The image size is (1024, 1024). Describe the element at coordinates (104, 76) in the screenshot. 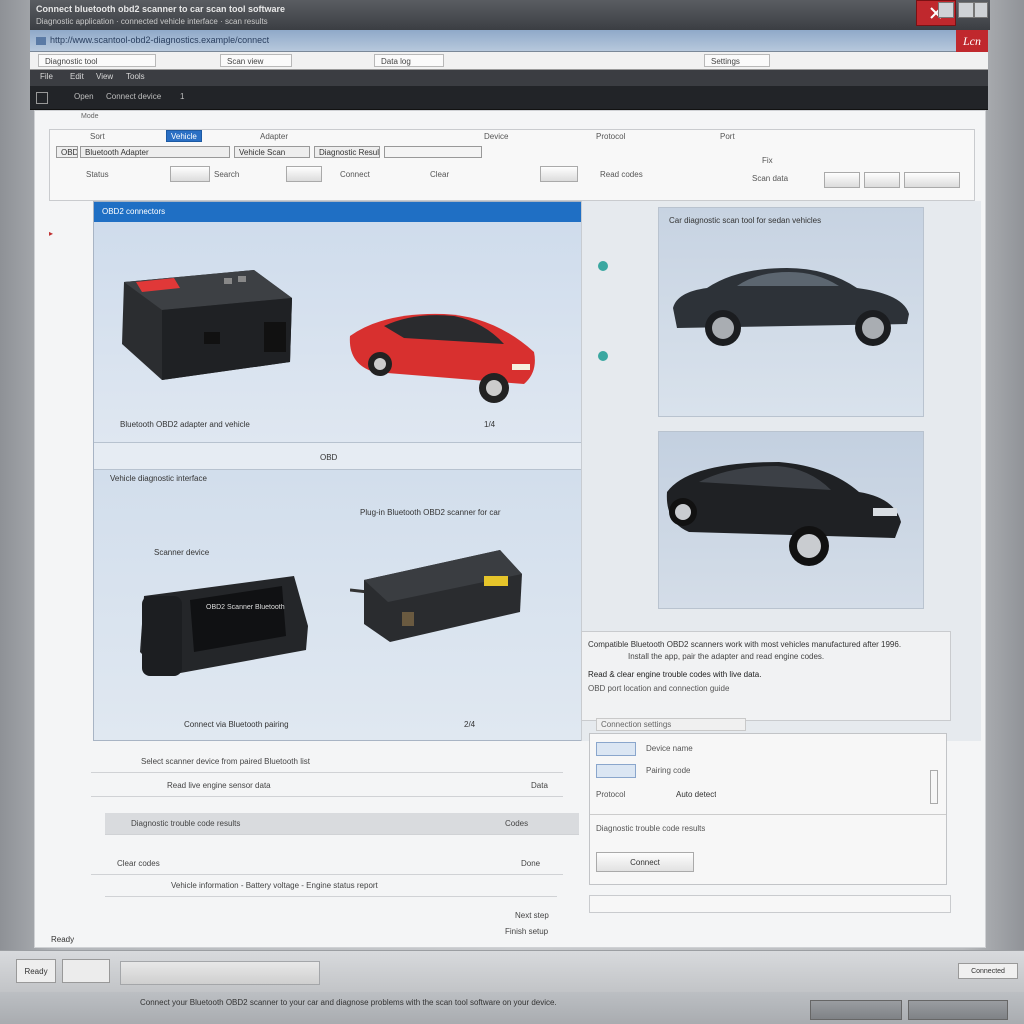

I see `menu-view: View` at that location.